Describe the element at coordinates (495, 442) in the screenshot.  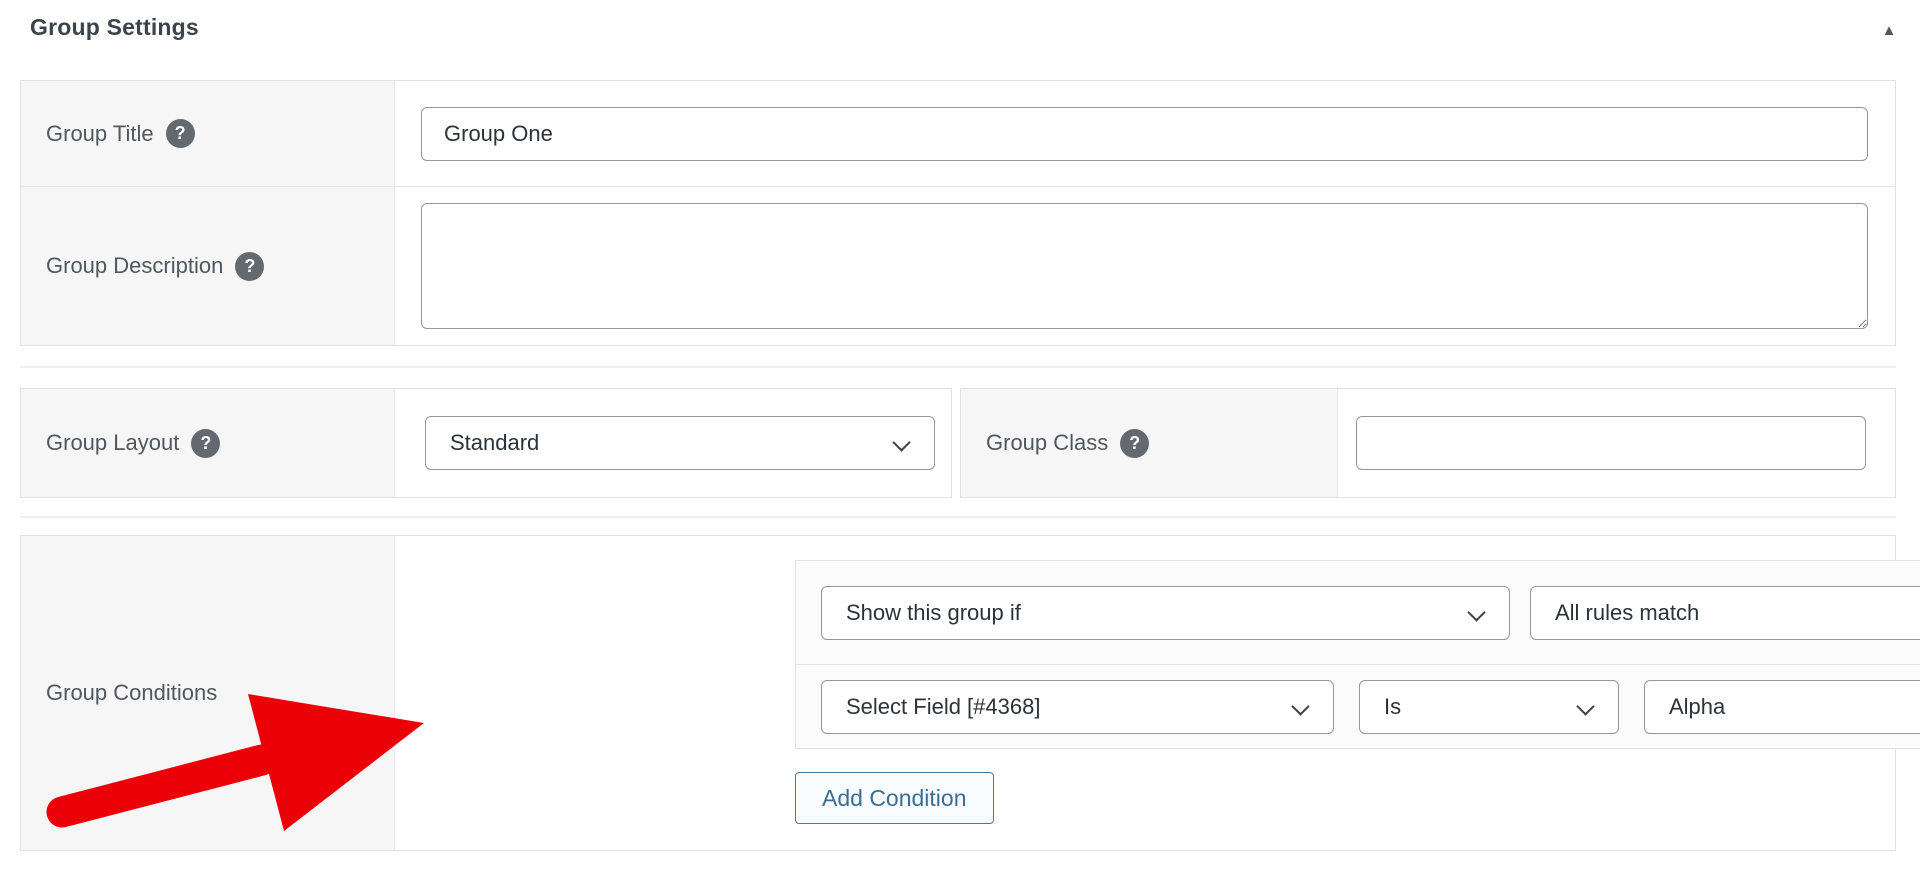
I see `group-layout-select-value: Standard` at that location.